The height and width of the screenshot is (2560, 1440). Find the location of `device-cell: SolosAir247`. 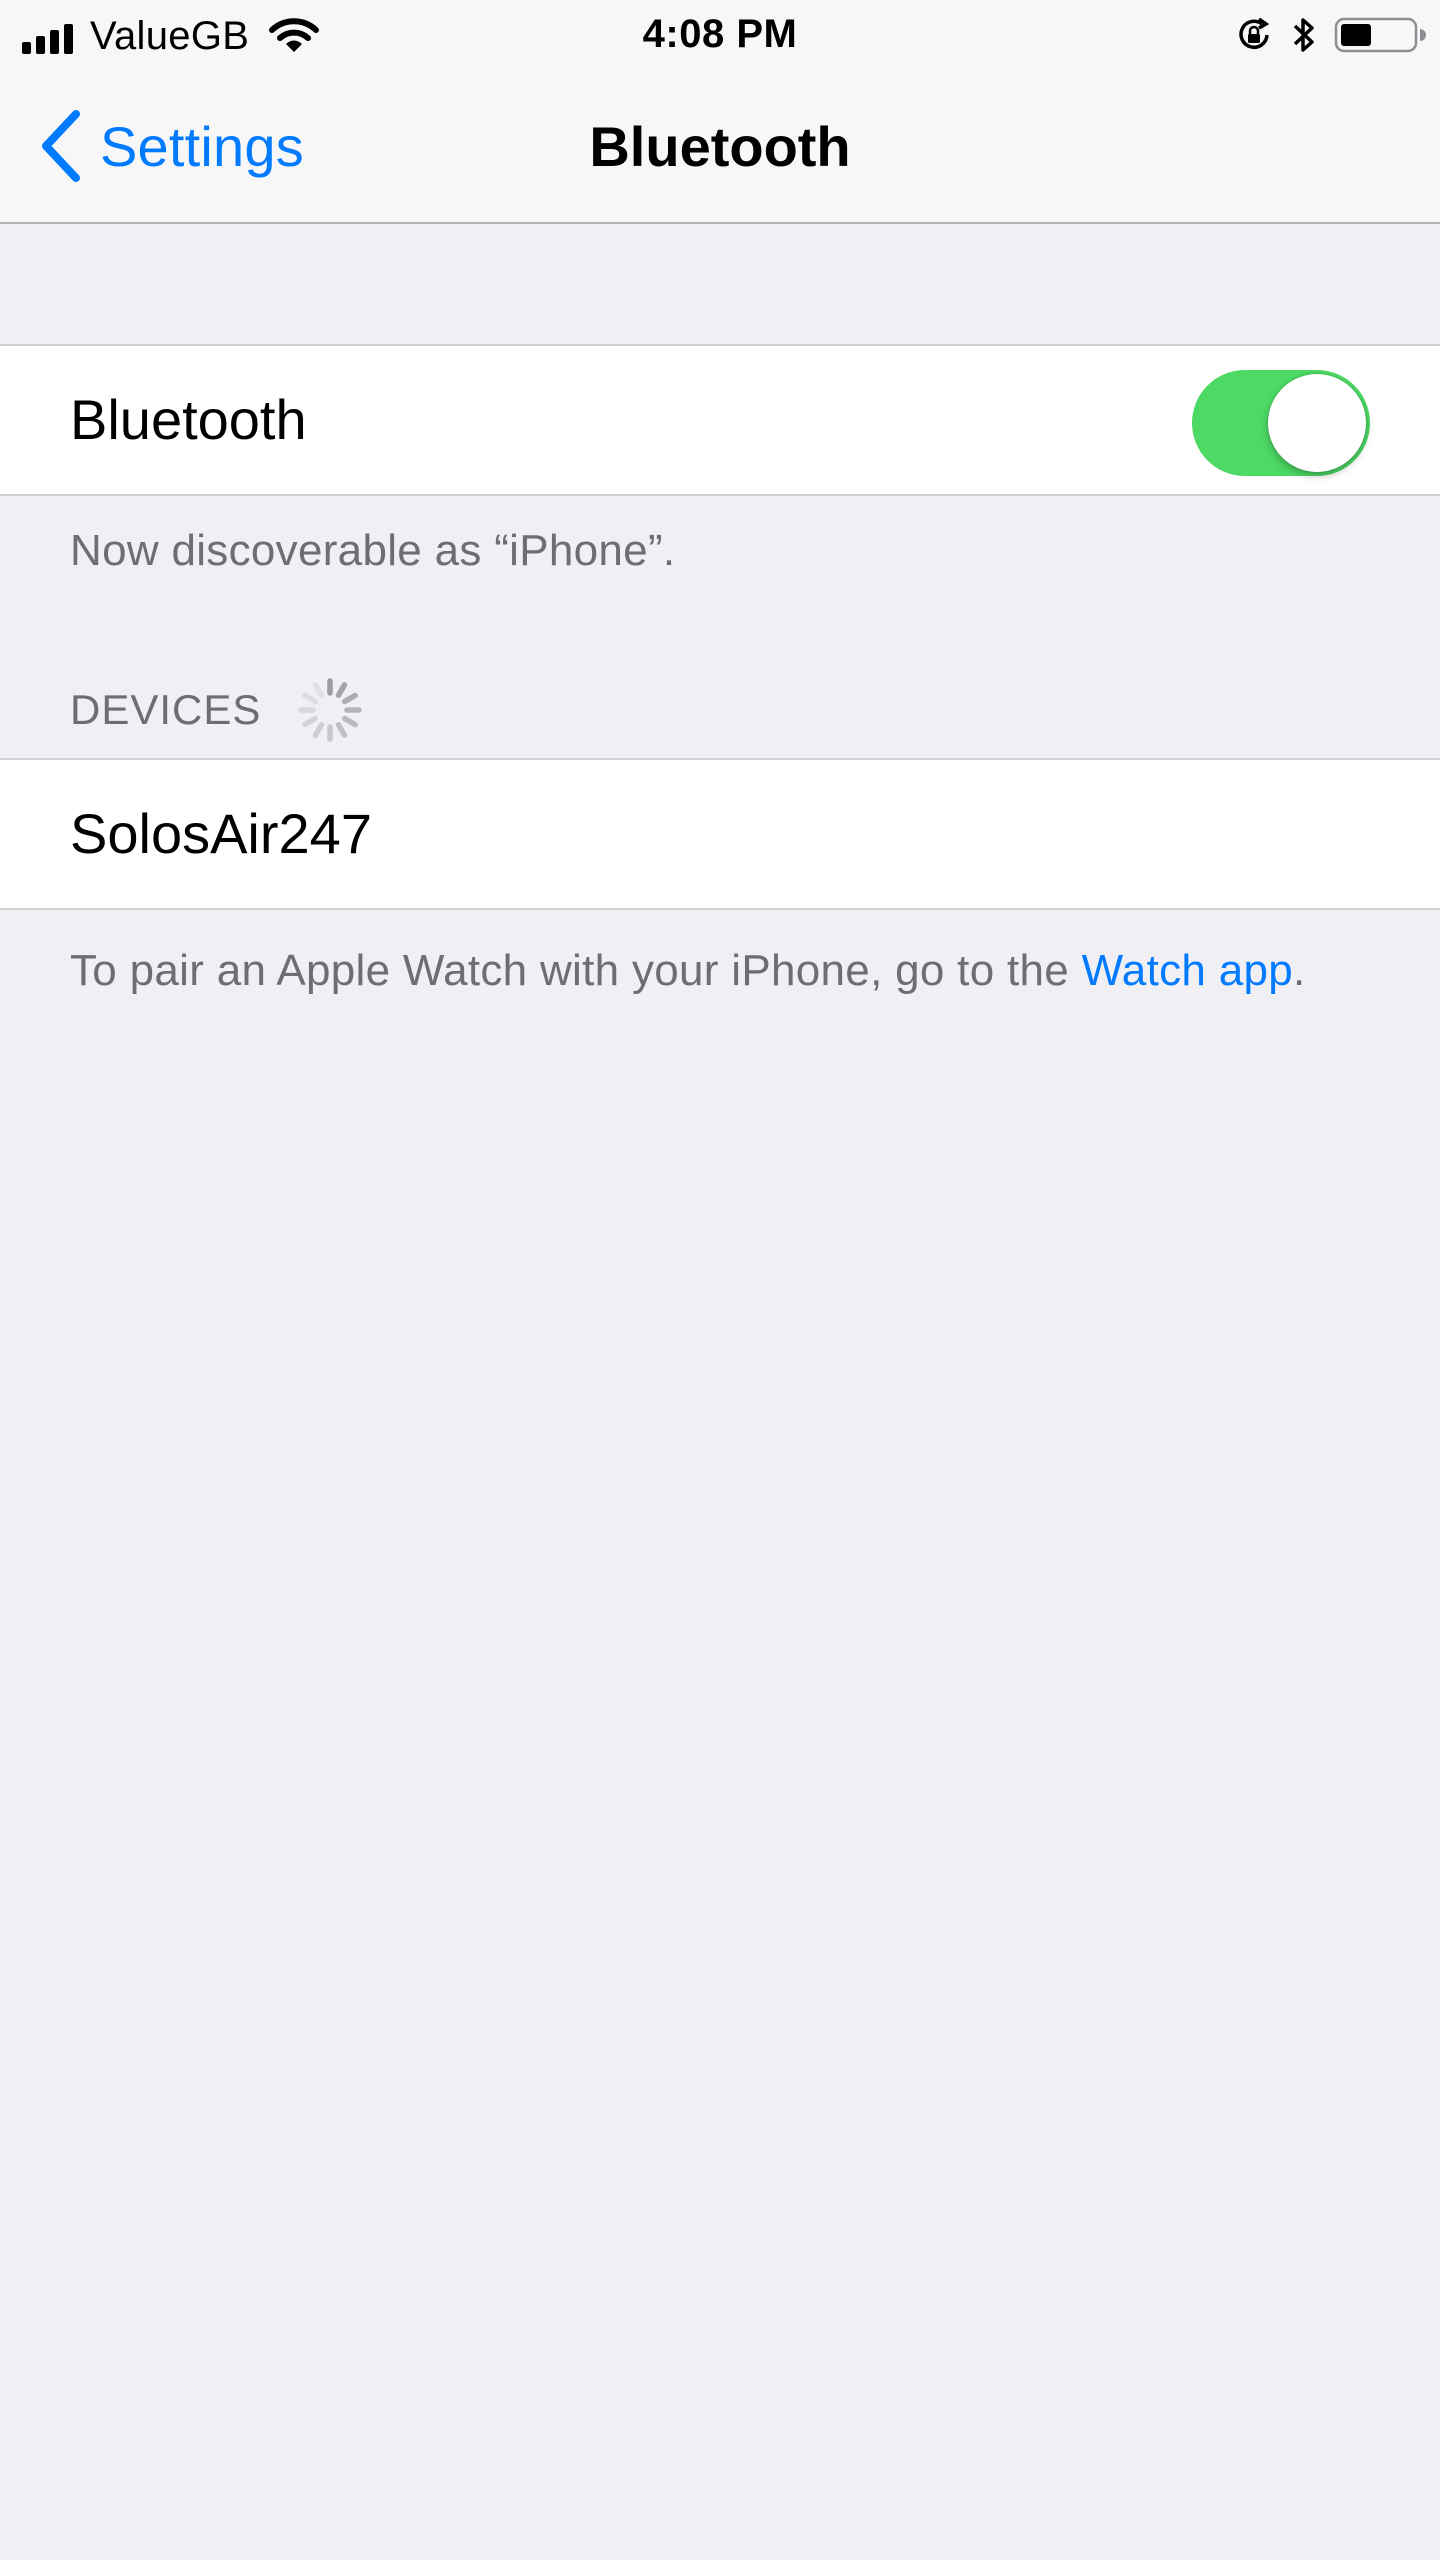

device-cell: SolosAir247 is located at coordinates (720, 834).